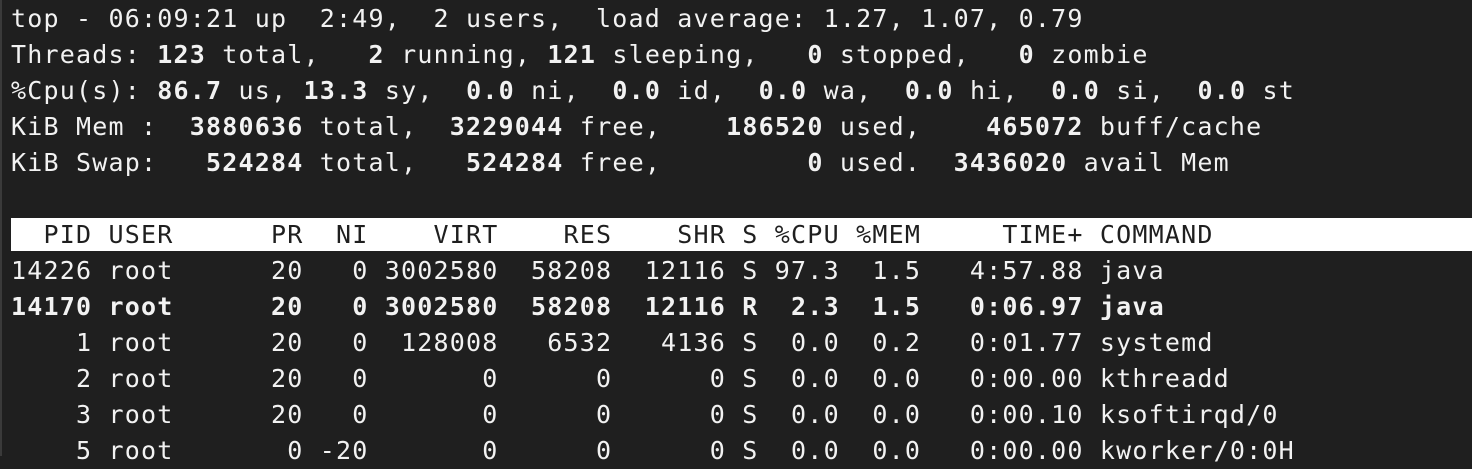  What do you see at coordinates (1271, 90) in the screenshot?
I see `summary-label: st` at bounding box center [1271, 90].